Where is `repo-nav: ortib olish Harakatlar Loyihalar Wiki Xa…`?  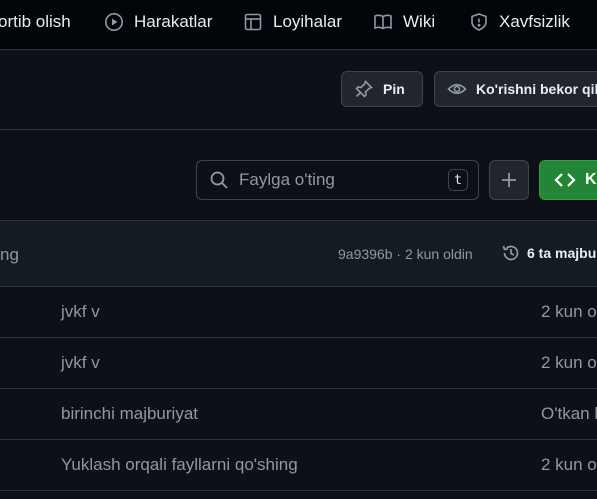 repo-nav: ortib olish Harakatlar Loyihalar Wiki Xa… is located at coordinates (298, 25).